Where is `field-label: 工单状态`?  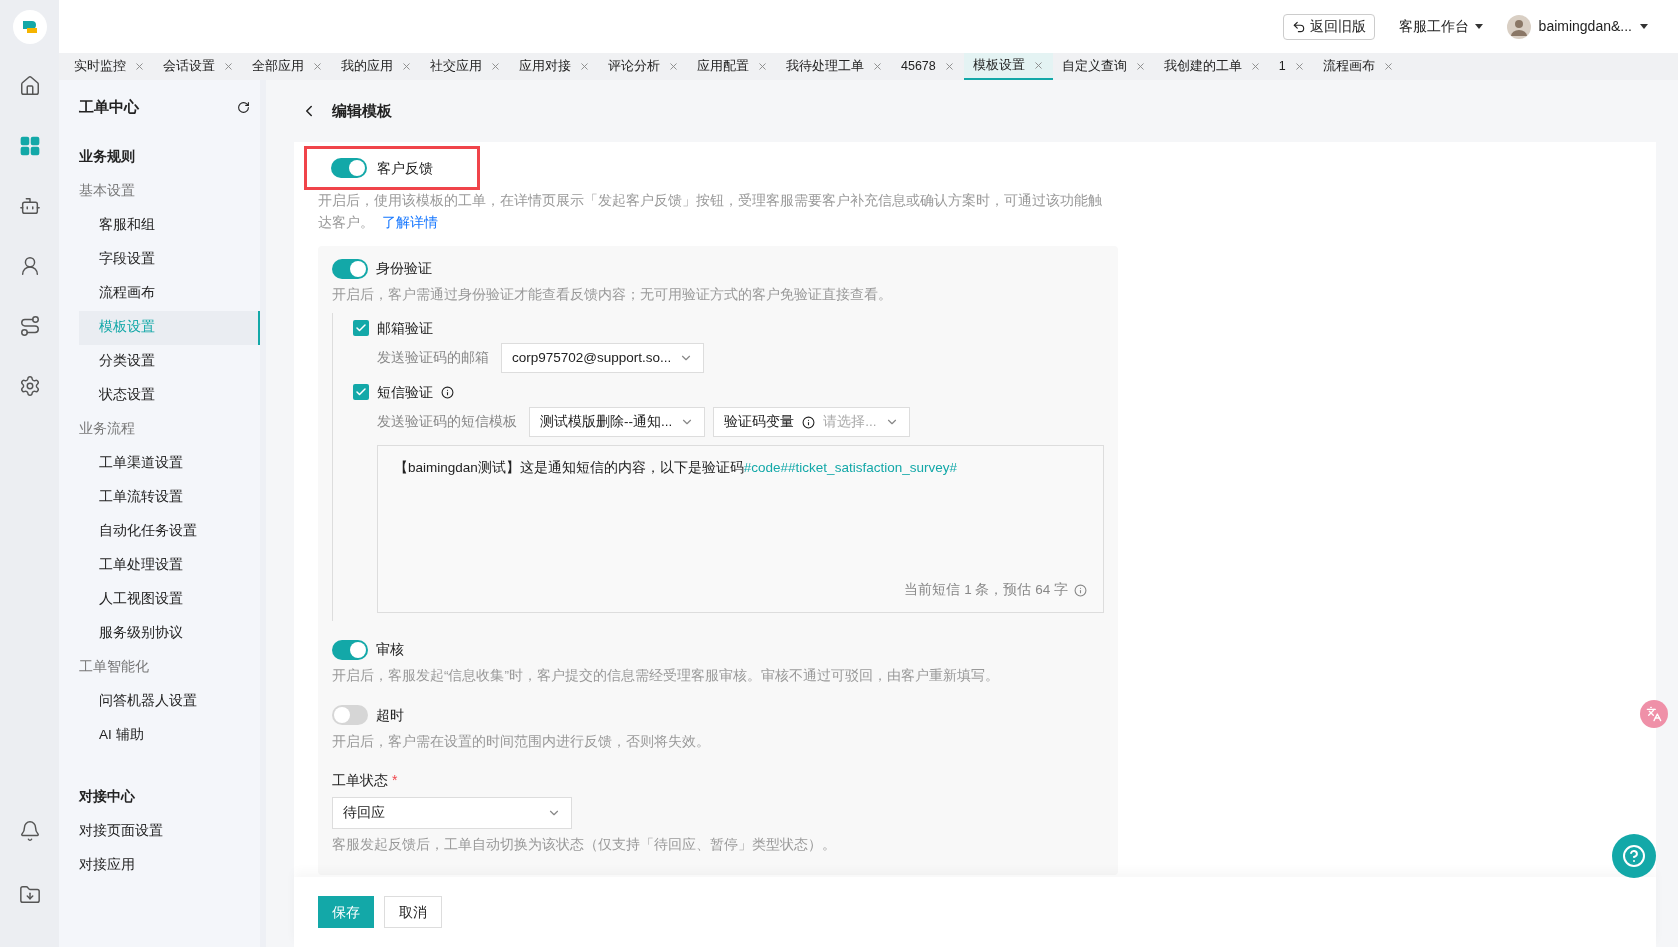
field-label: 工单状态 is located at coordinates (360, 780).